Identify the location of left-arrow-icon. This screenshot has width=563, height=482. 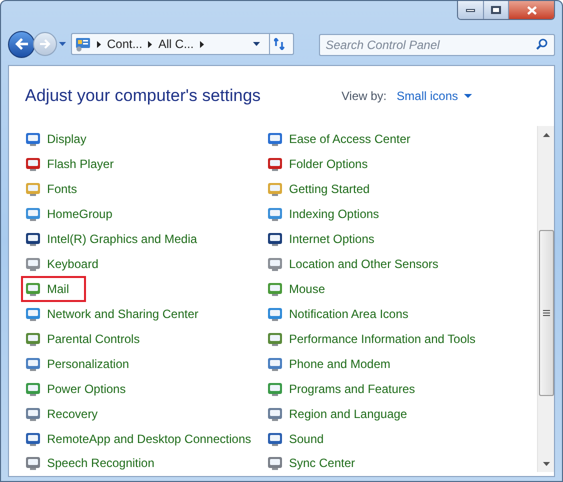
(21, 44).